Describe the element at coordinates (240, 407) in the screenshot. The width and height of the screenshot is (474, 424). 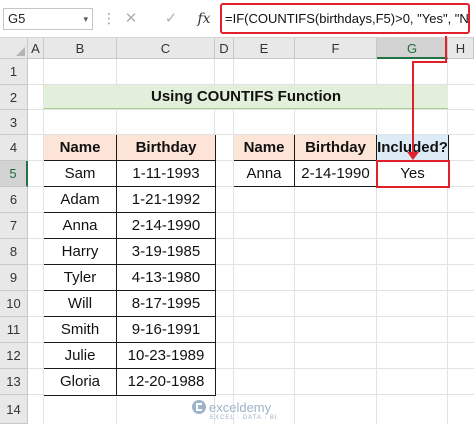
I see `watermark-brand: exceldemy` at that location.